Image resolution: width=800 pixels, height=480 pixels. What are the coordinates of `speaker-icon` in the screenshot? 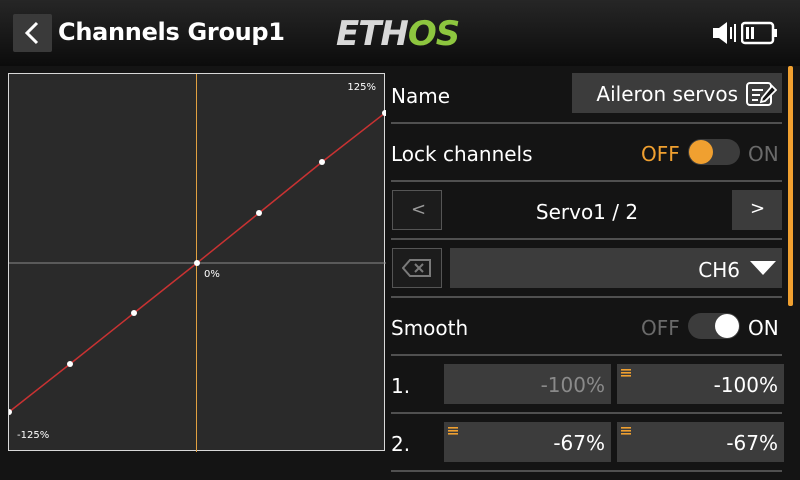 It's located at (725, 33).